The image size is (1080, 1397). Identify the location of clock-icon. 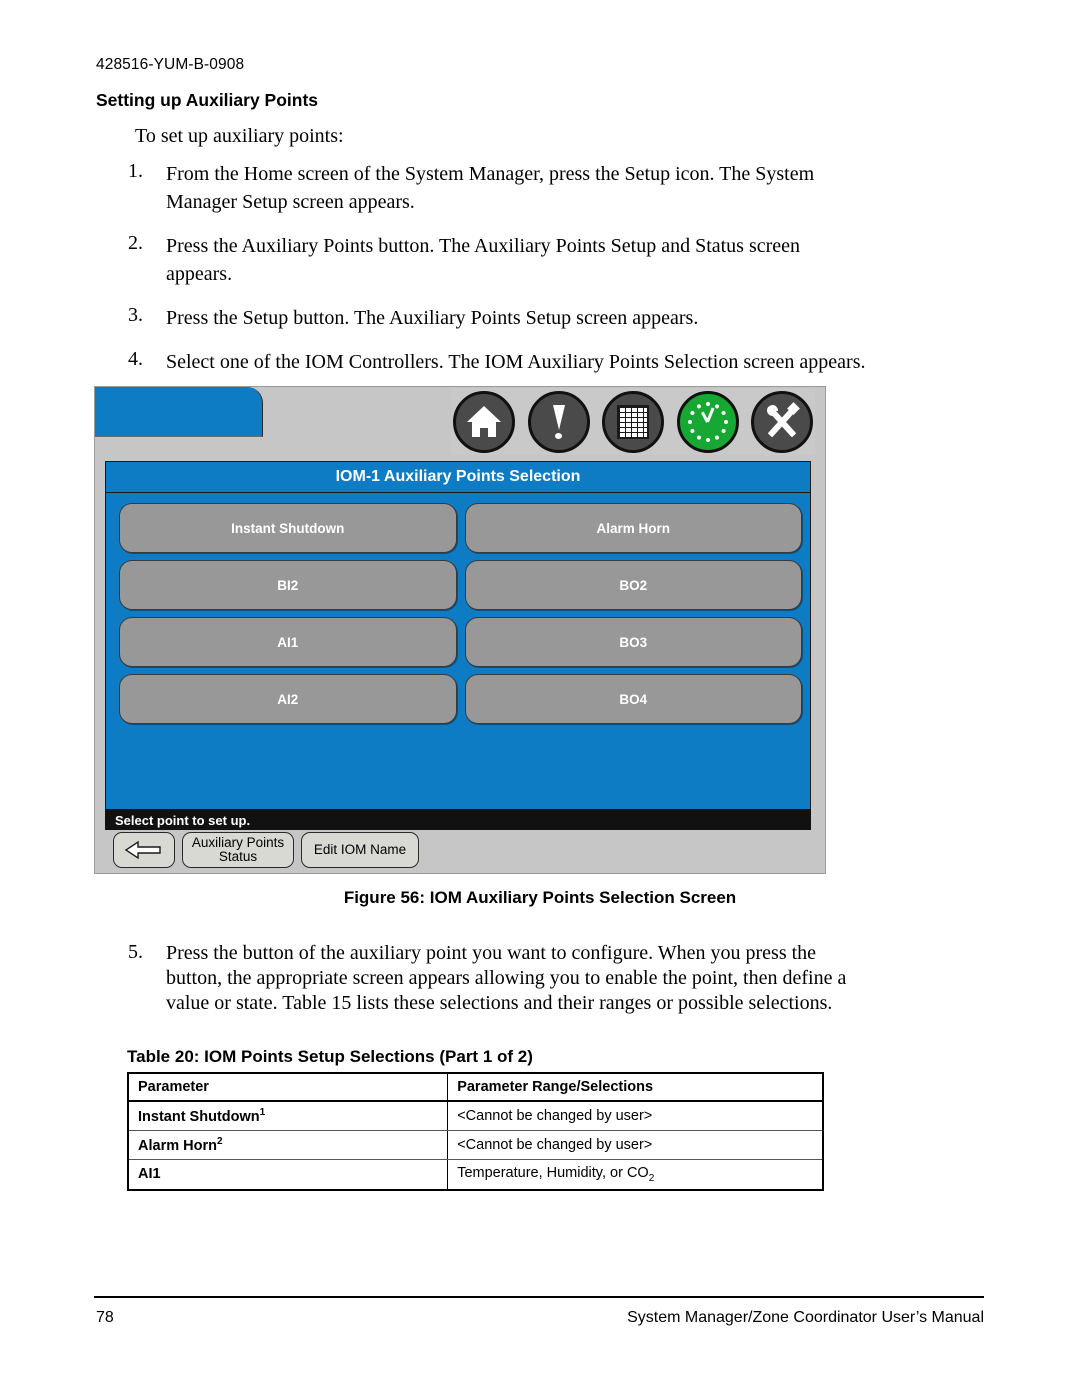
(707, 422).